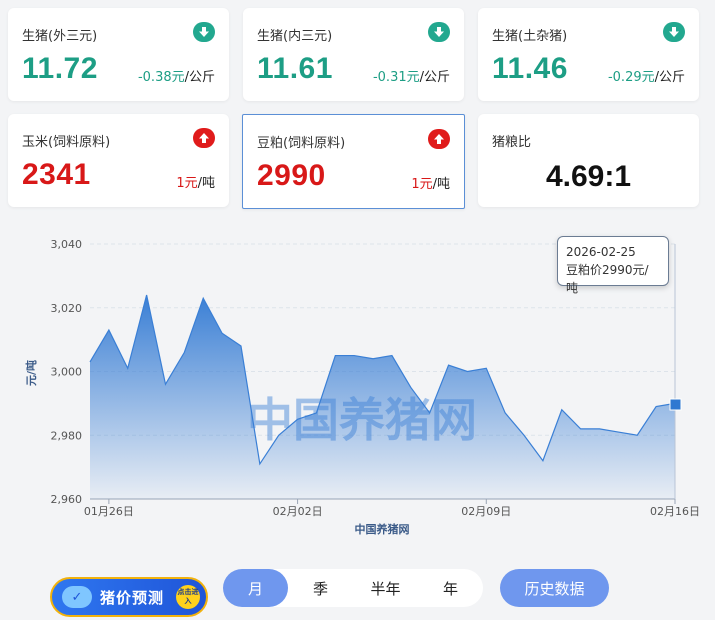 Image resolution: width=715 pixels, height=620 pixels. Describe the element at coordinates (382, 529) in the screenshot. I see `x-axis-label: 中国养猪网` at that location.